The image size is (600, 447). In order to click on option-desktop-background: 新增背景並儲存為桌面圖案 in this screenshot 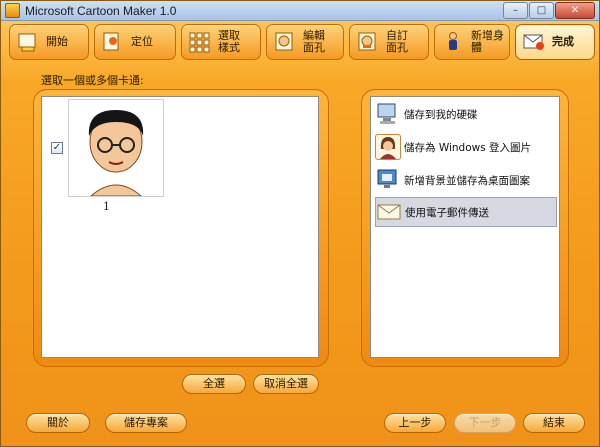, I will do `click(466, 180)`.